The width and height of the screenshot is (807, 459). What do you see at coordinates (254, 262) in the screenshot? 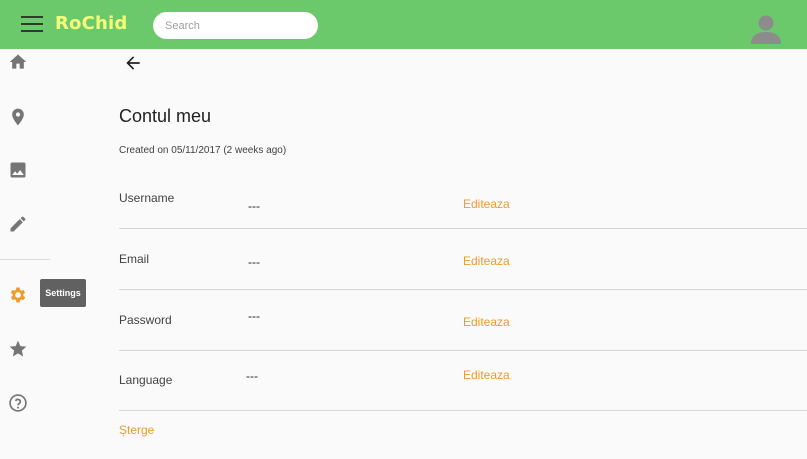
I see `email-value: ---` at bounding box center [254, 262].